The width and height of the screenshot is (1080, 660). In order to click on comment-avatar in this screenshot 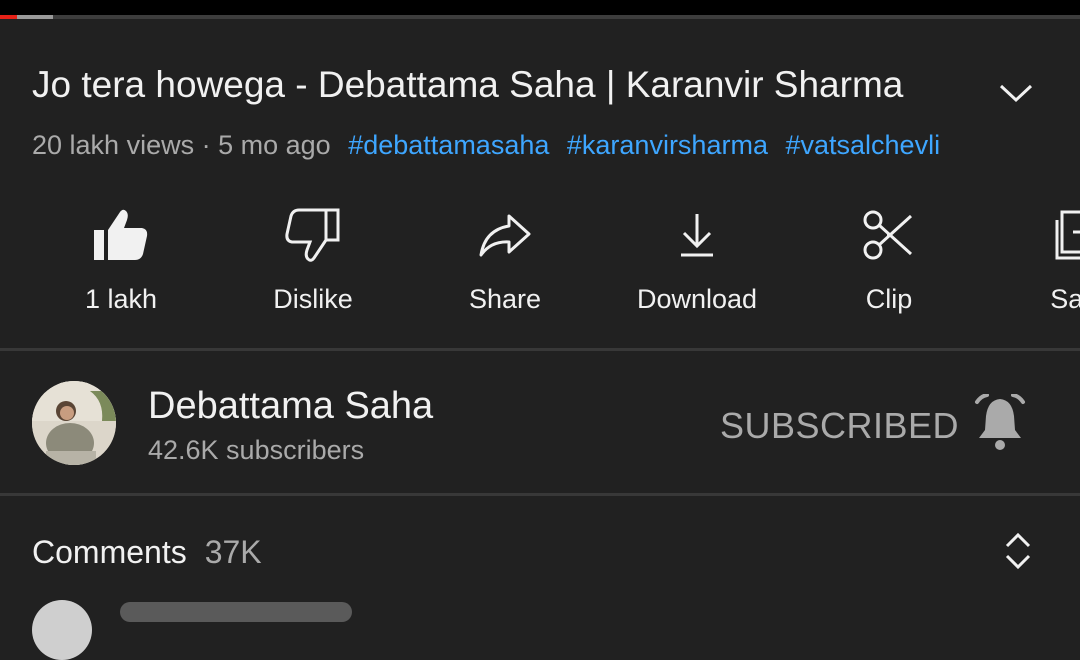, I will do `click(62, 630)`.